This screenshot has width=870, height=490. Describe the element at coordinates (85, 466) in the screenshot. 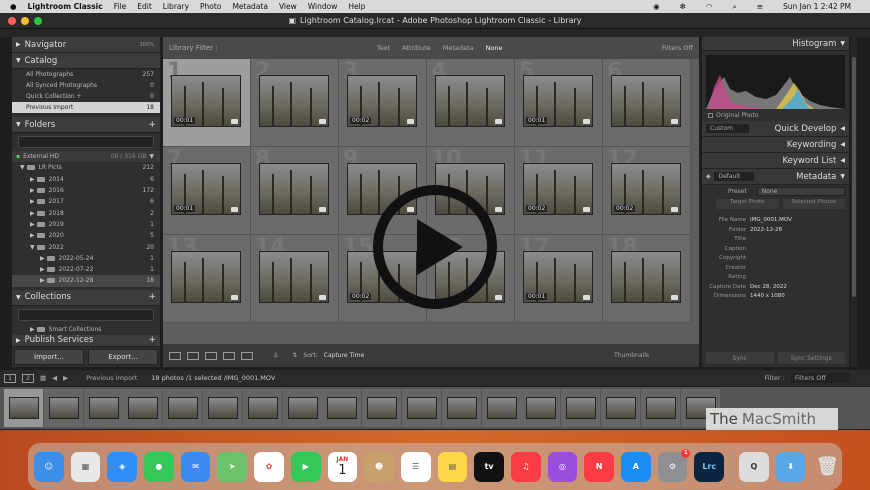

I see `launchpad-icon: ▦` at that location.